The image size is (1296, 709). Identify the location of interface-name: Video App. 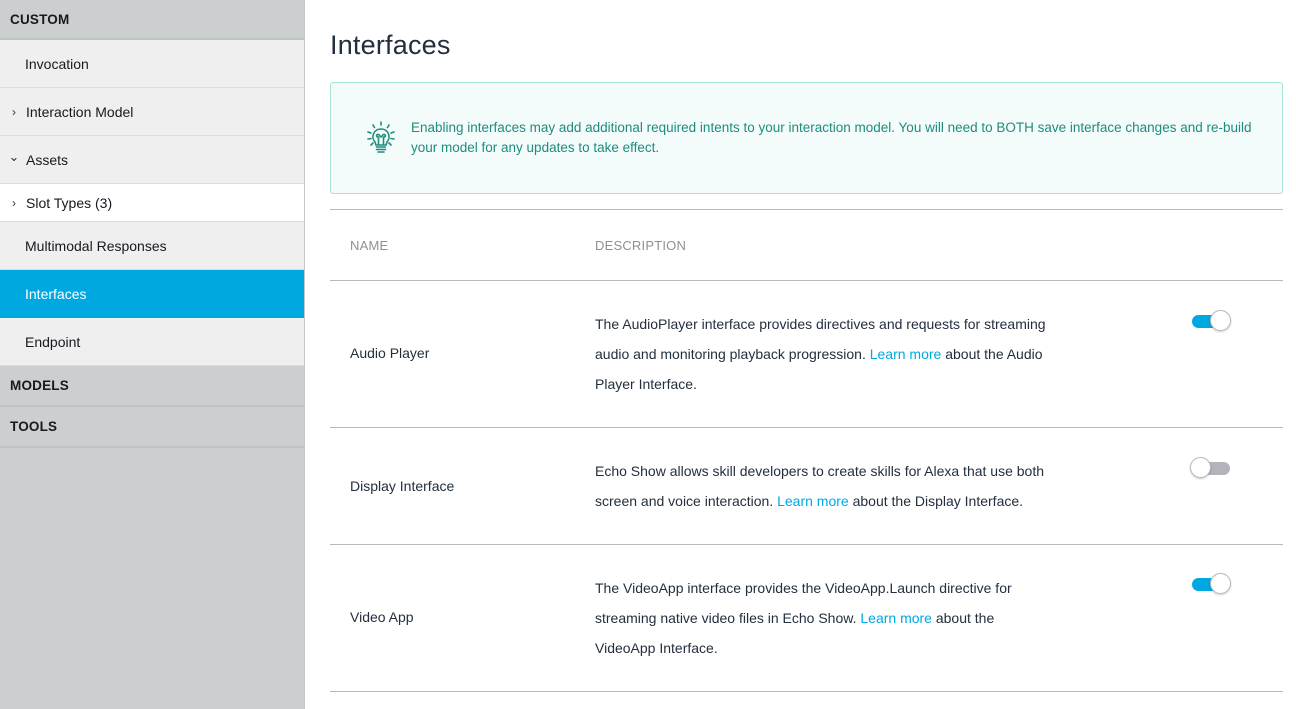
(382, 617).